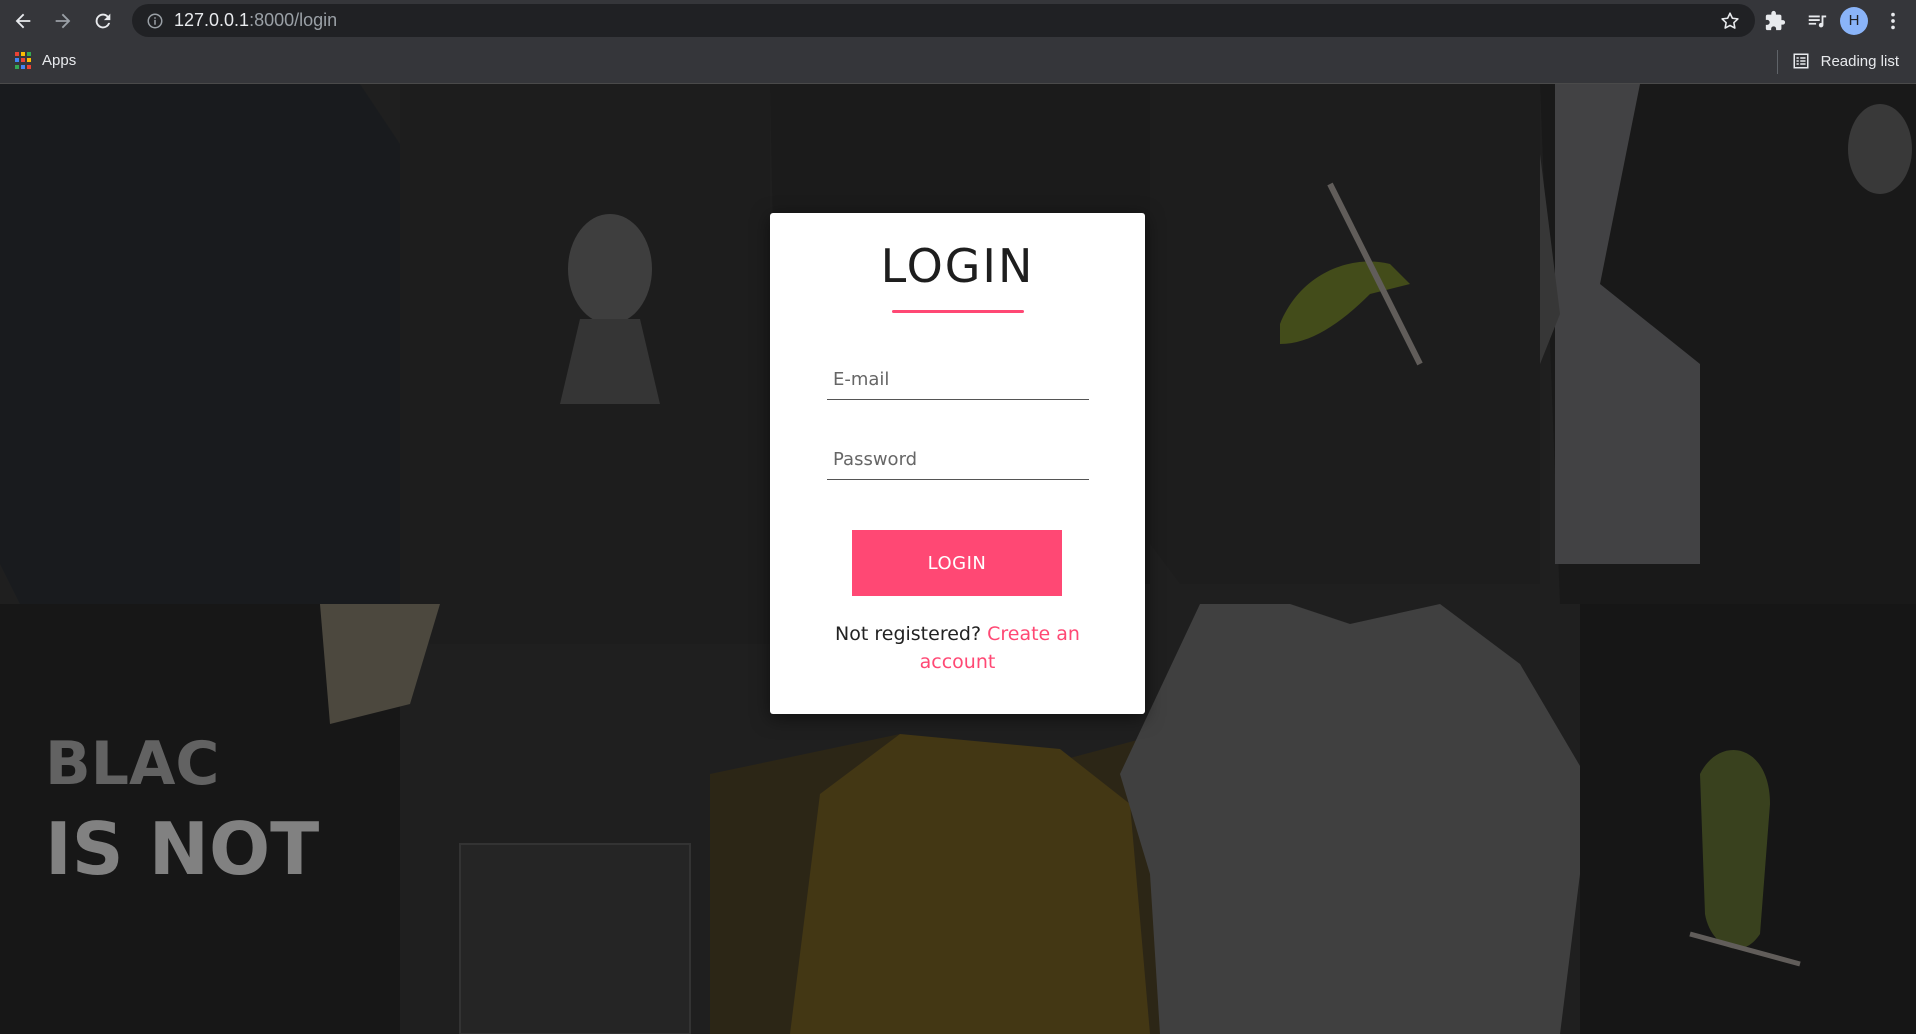 The width and height of the screenshot is (1916, 1034). I want to click on apps-bookmark: Apps, so click(45, 60).